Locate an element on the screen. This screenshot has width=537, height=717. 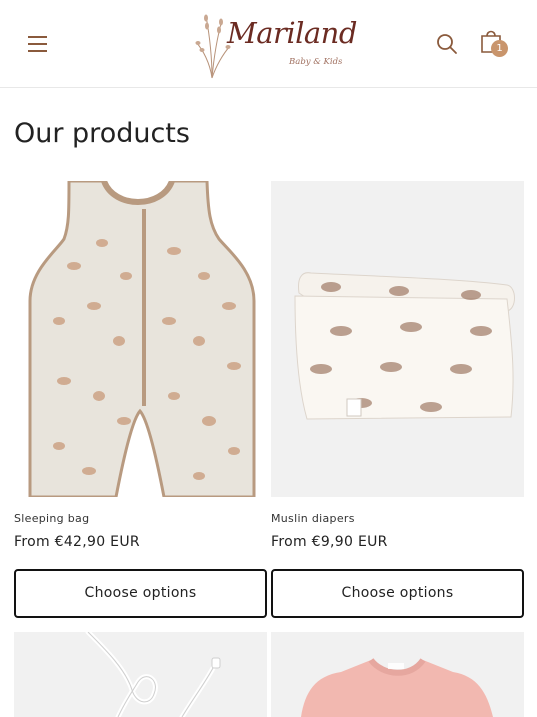
site-header: Mariland Baby & Kids 1 is located at coordinates (268, 44).